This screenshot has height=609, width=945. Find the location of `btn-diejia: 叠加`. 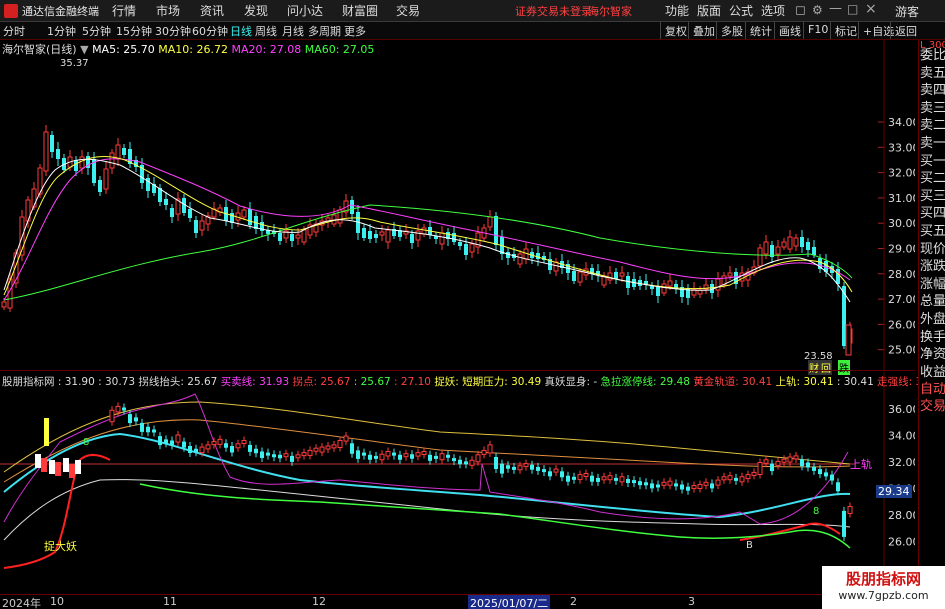

btn-diejia: 叠加 is located at coordinates (703, 30).